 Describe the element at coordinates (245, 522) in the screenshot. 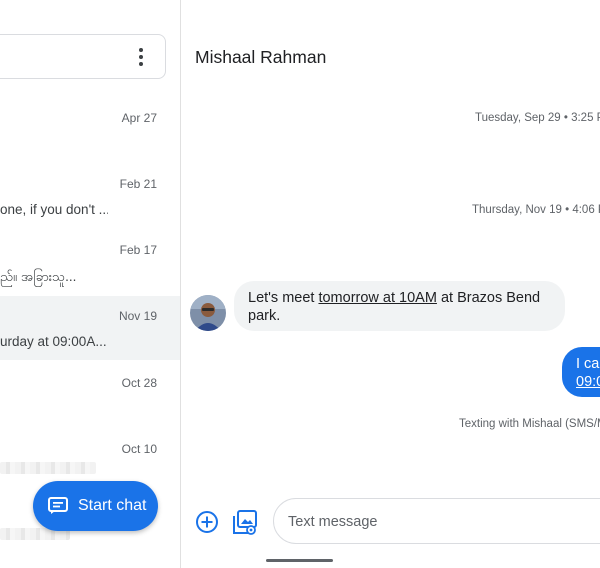

I see `gallery-icon` at that location.